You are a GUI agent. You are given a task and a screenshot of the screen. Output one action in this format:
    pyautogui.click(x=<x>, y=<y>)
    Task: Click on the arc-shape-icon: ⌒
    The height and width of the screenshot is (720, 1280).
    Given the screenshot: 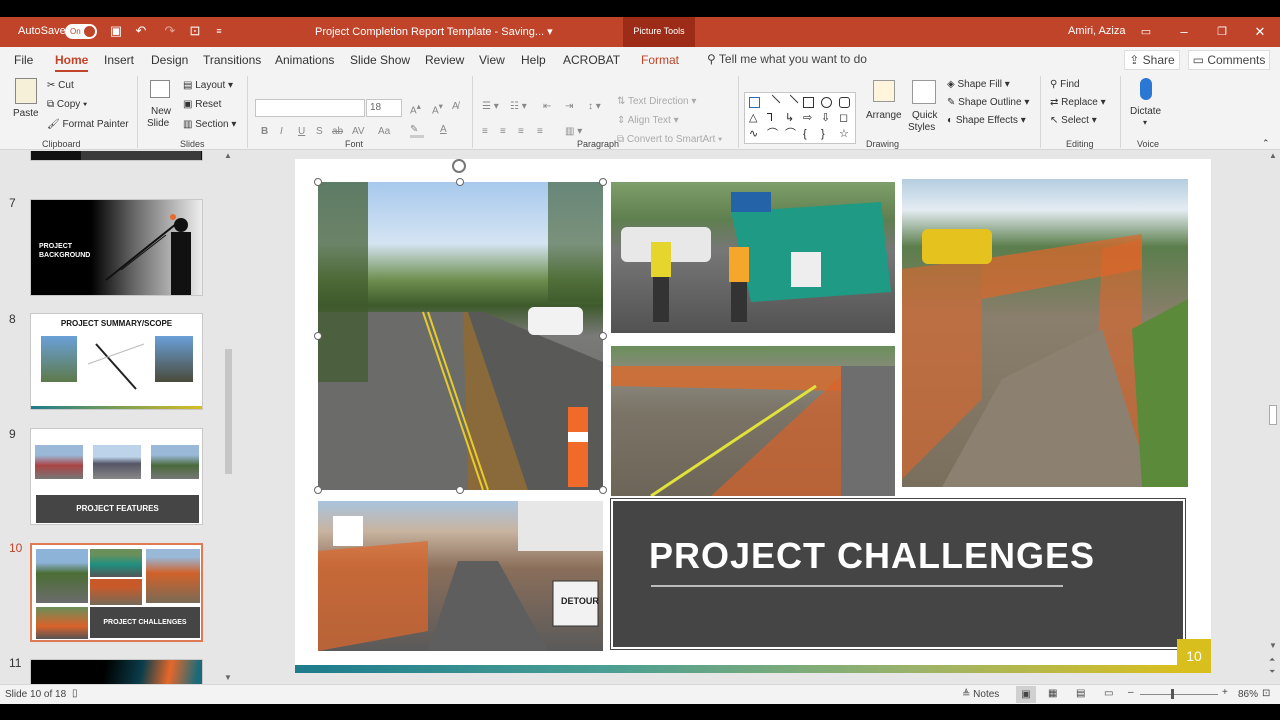 What is the action you would take?
    pyautogui.click(x=772, y=134)
    